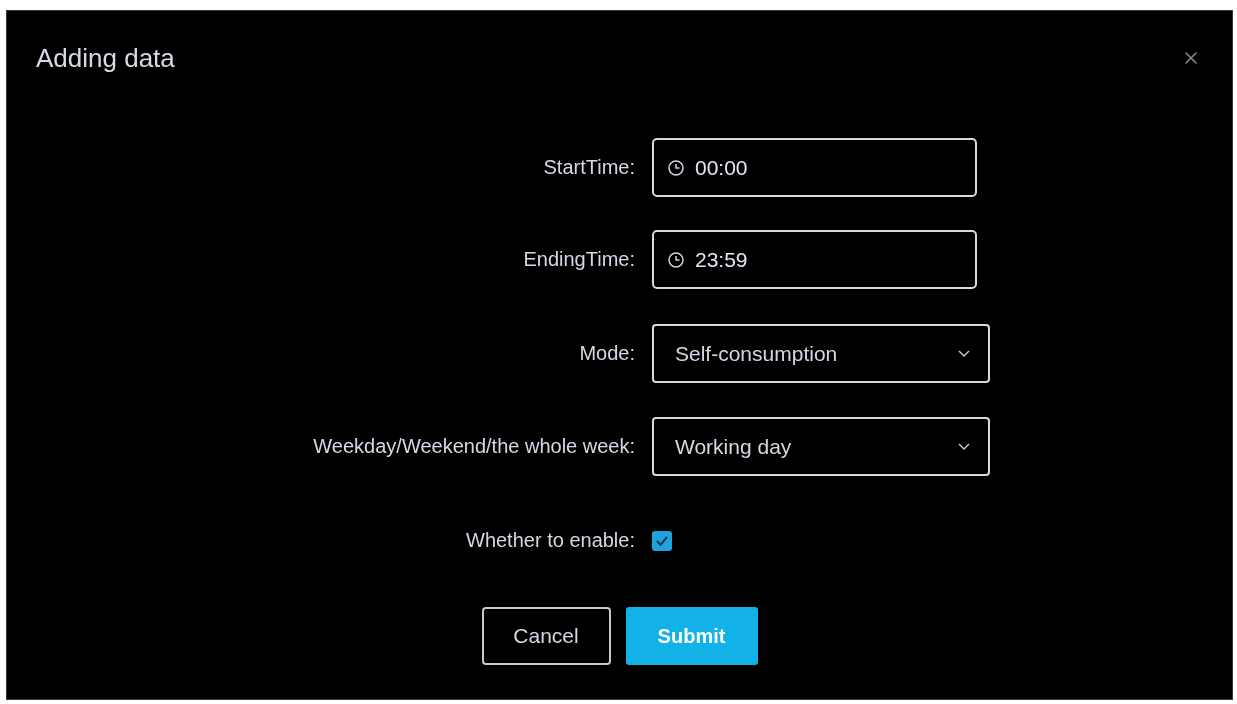  I want to click on select-field: Working day, so click(821, 446).